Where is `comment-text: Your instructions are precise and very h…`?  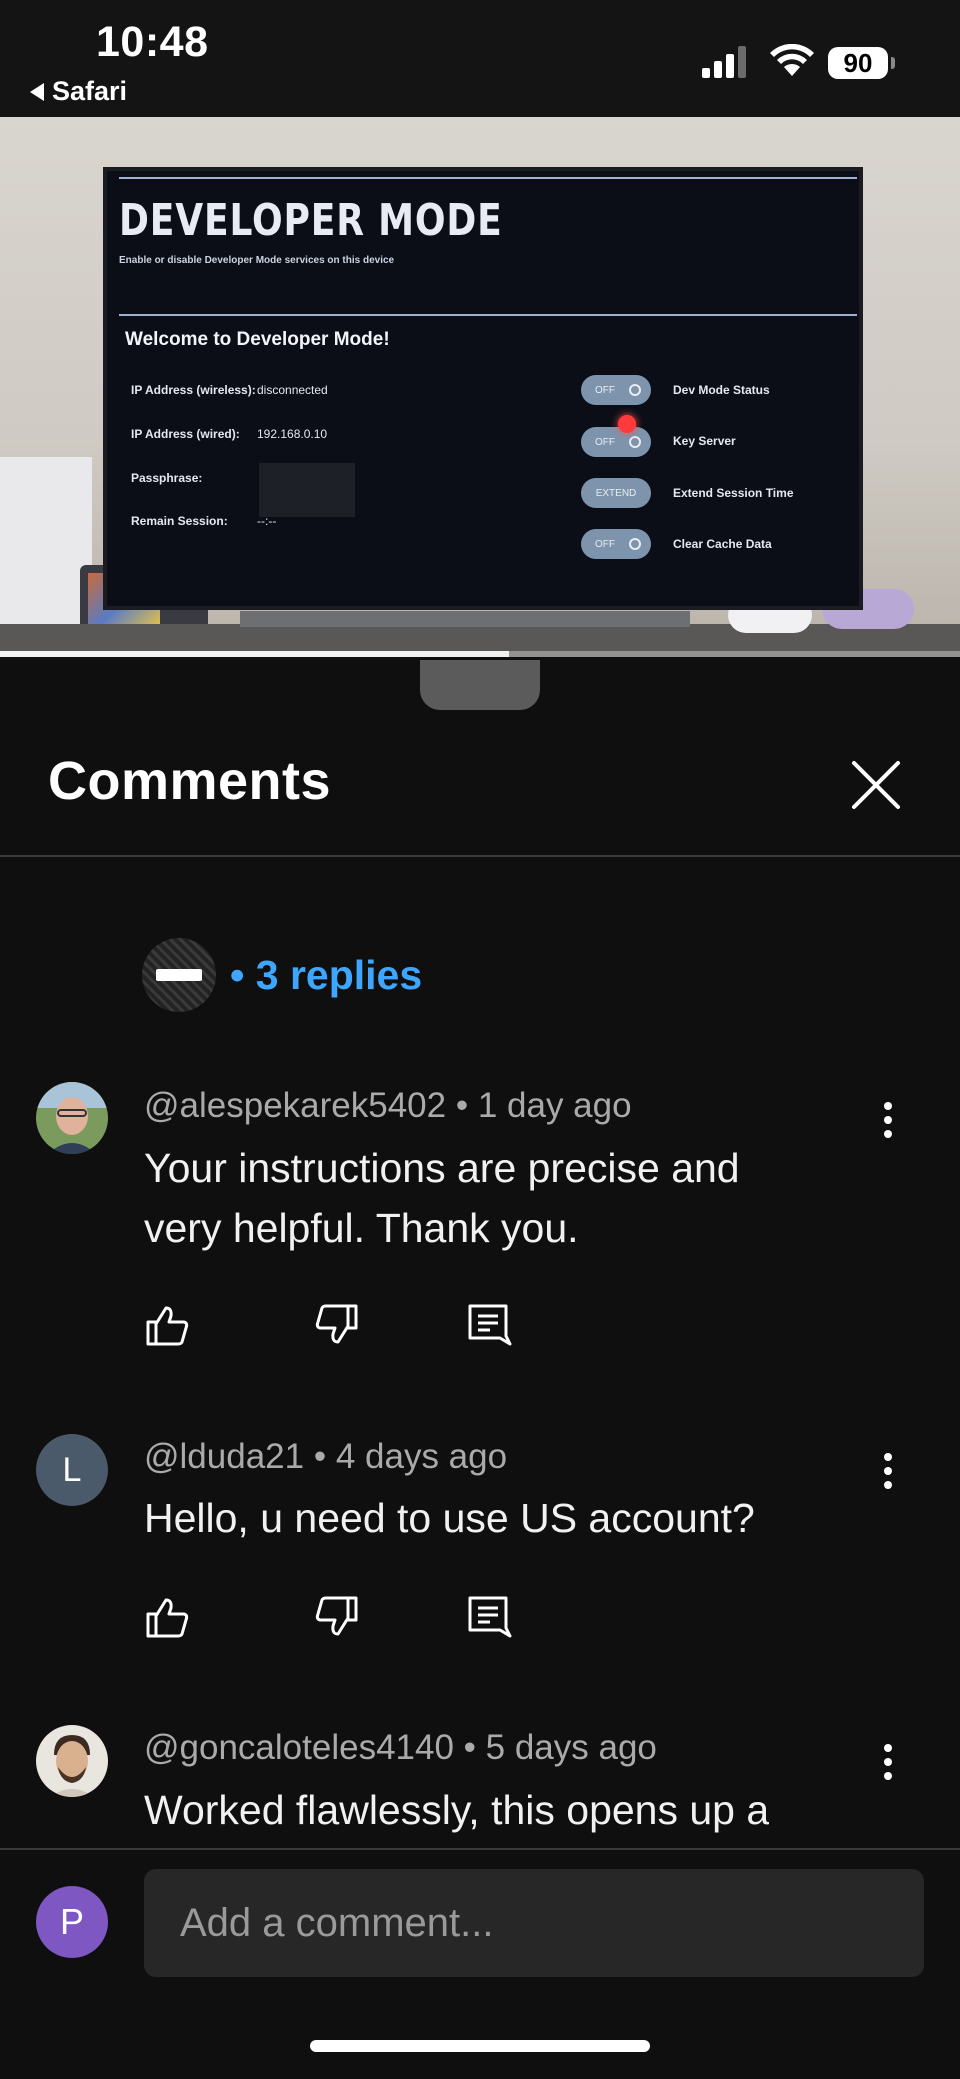 comment-text: Your instructions are precise and very h… is located at coordinates (442, 1198).